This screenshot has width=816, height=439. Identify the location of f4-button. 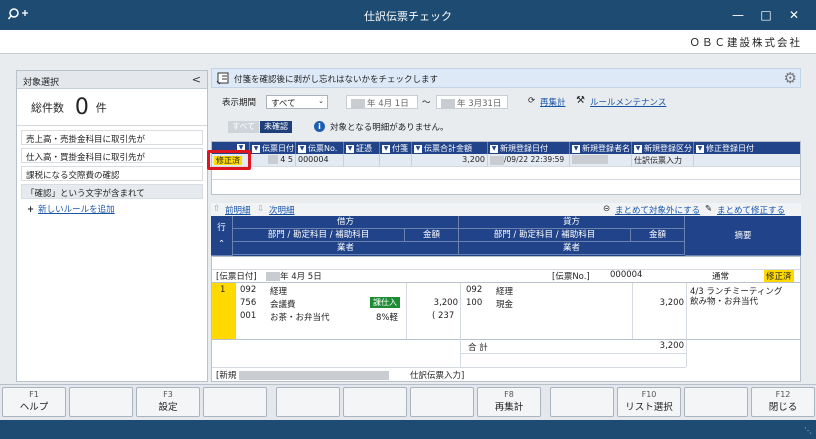
(235, 402).